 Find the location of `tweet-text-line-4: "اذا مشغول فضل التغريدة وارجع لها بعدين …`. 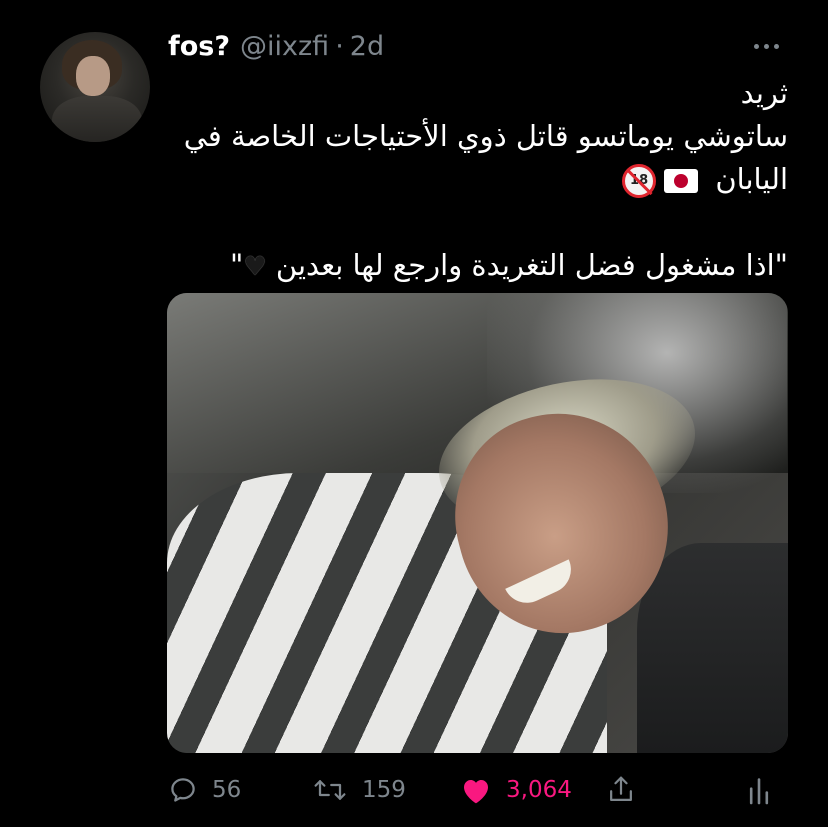

tweet-text-line-4: "اذا مشغول فضل التغريدة وارجع لها بعدين … is located at coordinates (478, 266).